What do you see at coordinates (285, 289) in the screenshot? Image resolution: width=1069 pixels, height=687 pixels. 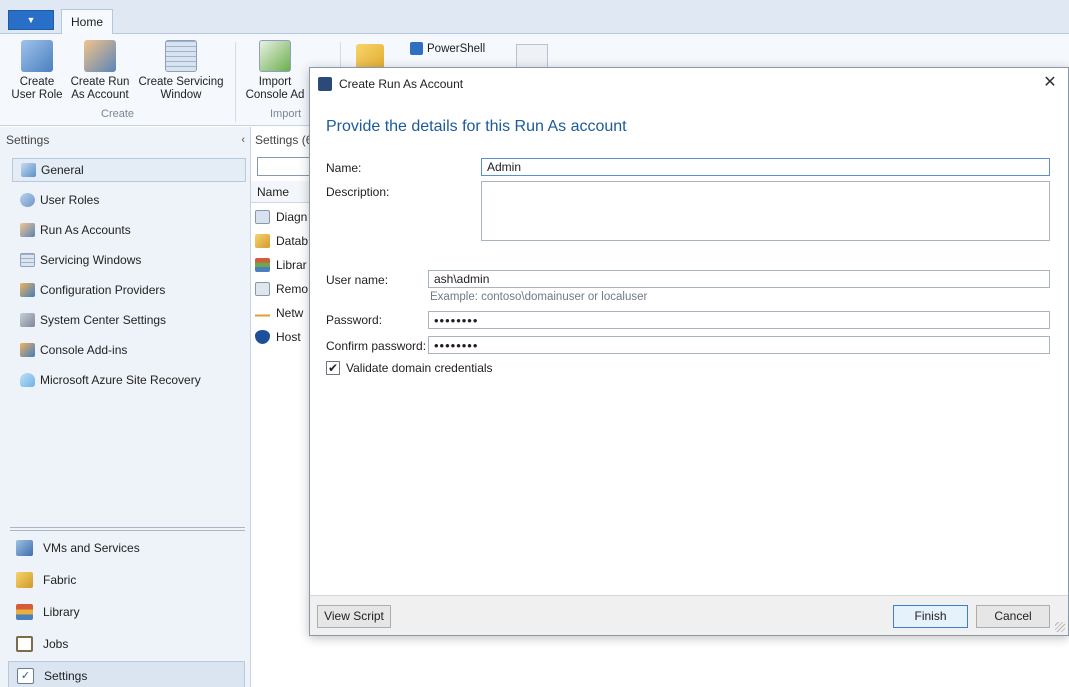 I see `list-item: Remo` at bounding box center [285, 289].